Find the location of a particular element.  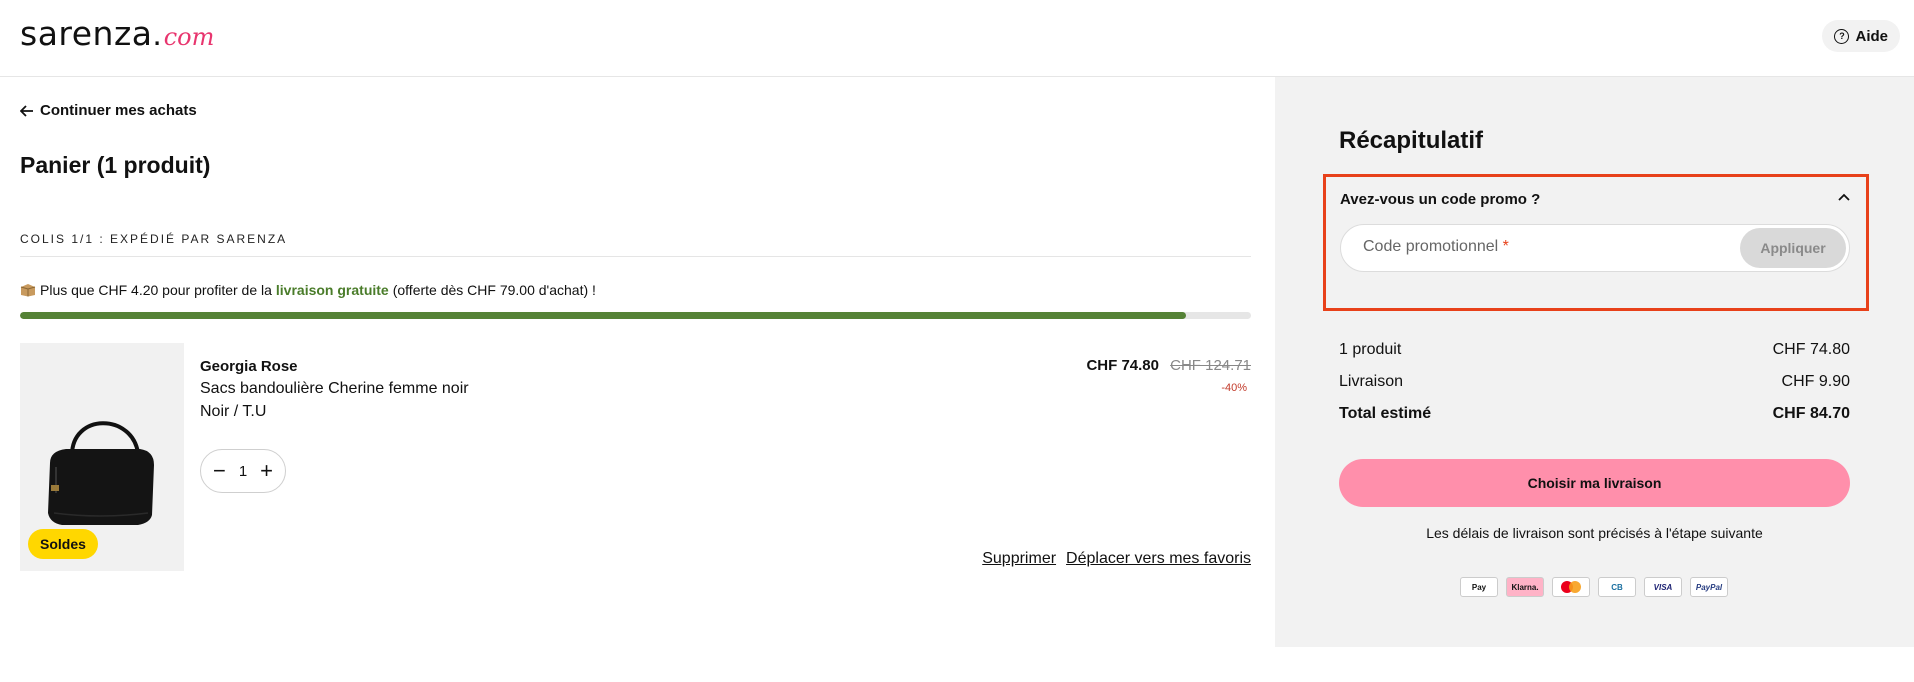

logo-com: com is located at coordinates (189, 37).